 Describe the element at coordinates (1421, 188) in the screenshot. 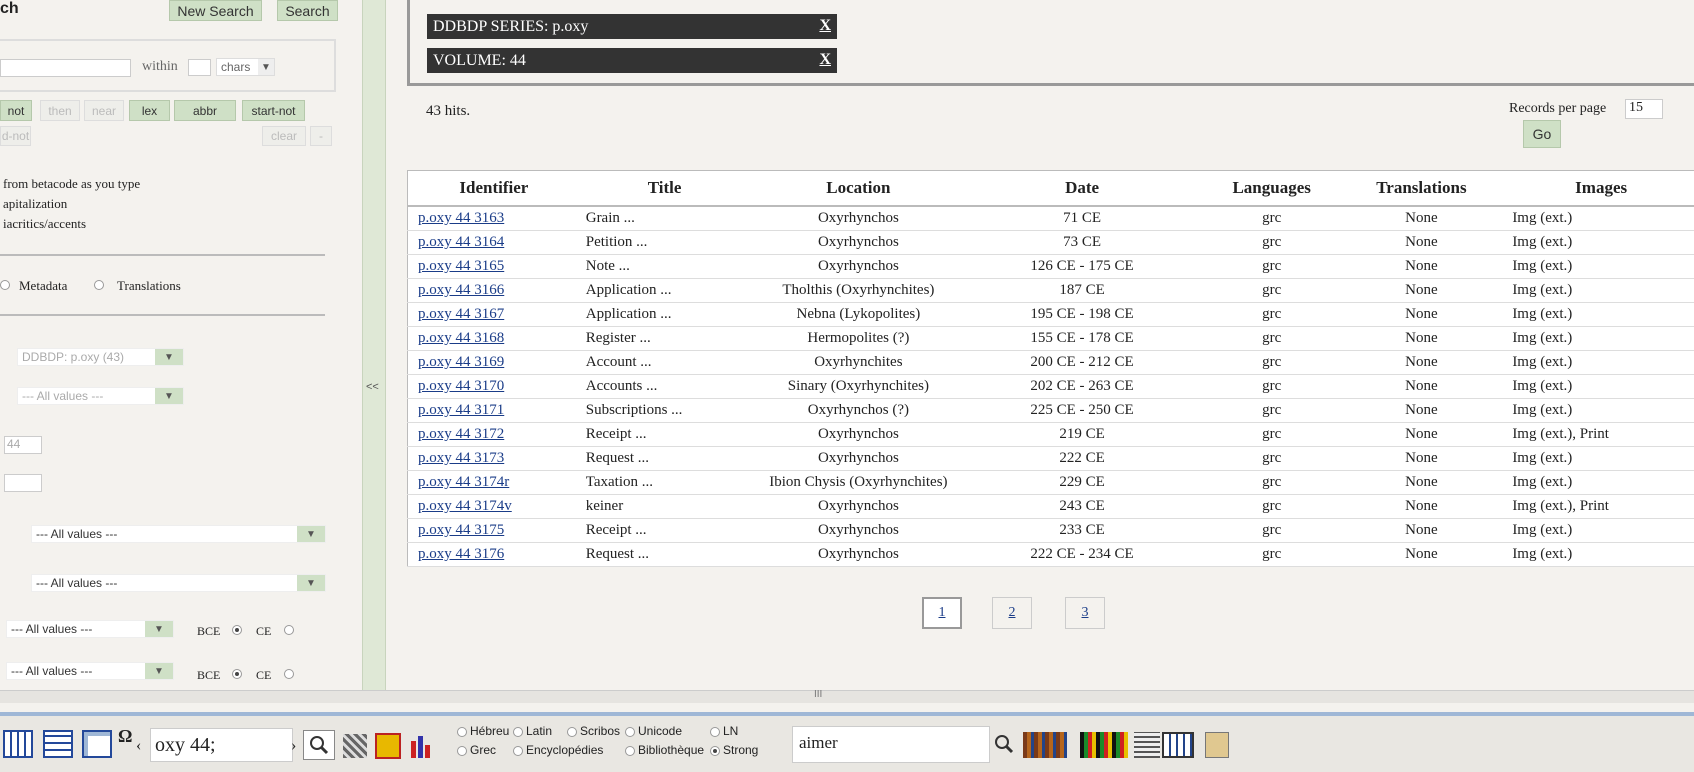

I see `col-translations: Translations` at that location.